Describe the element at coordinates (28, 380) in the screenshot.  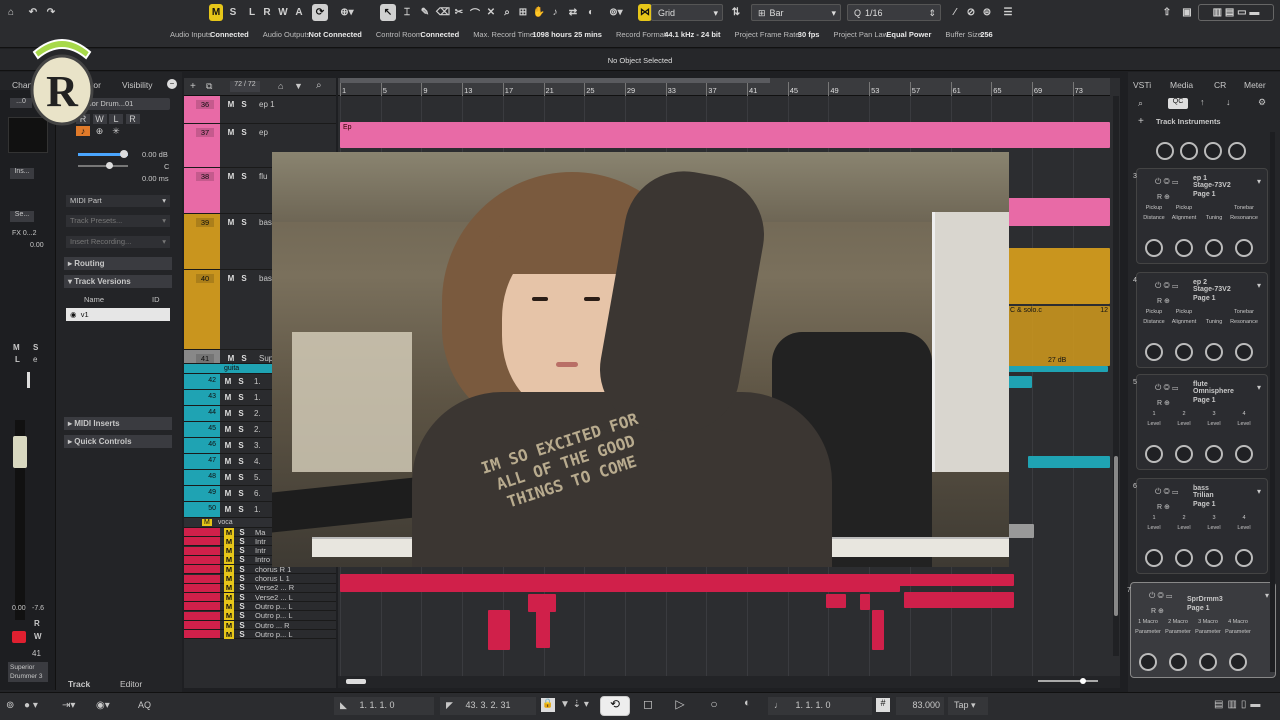
I see `channel-pan-indicator` at that location.